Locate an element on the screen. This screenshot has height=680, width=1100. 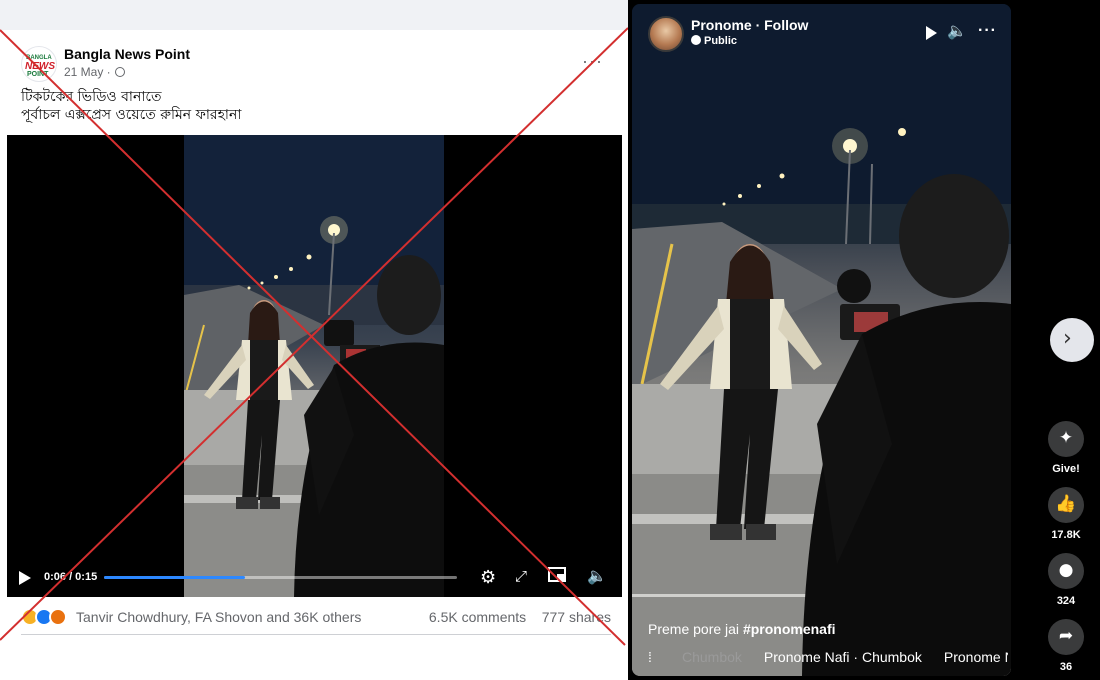
give-star-action: ✦ Give! is located at coordinates (1066, 448).